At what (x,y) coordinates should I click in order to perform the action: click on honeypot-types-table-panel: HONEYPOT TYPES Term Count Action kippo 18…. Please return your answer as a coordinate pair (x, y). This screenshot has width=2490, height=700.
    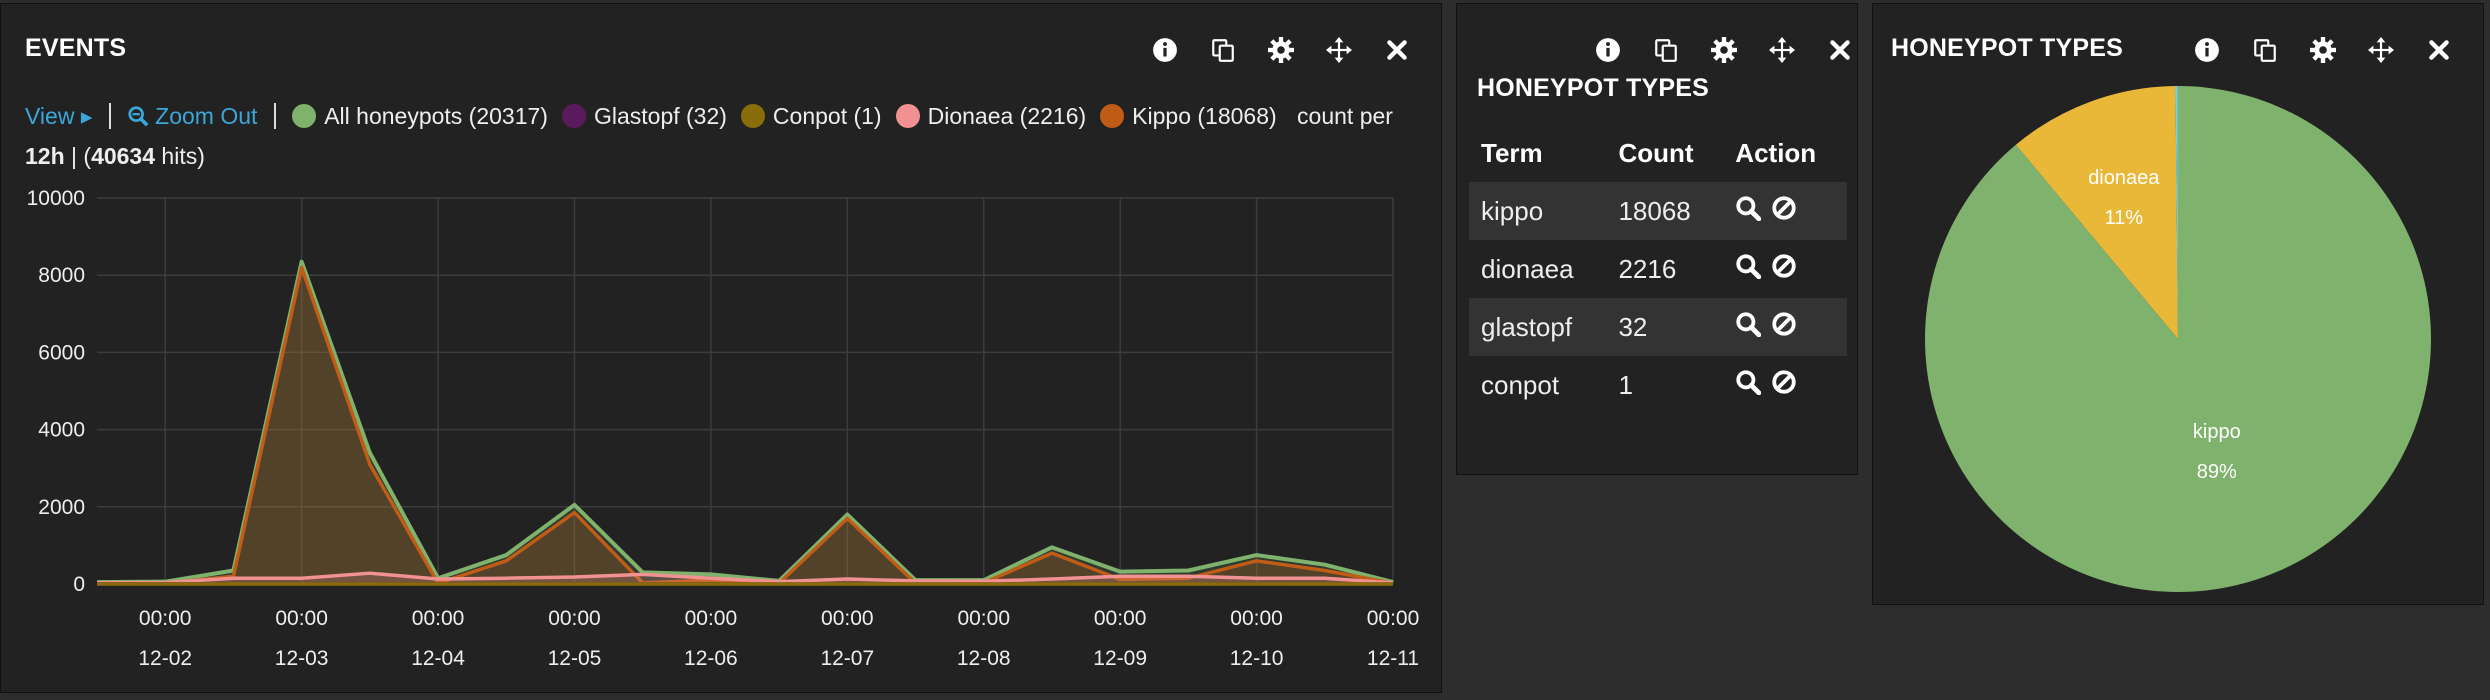
    Looking at the image, I should click on (1657, 239).